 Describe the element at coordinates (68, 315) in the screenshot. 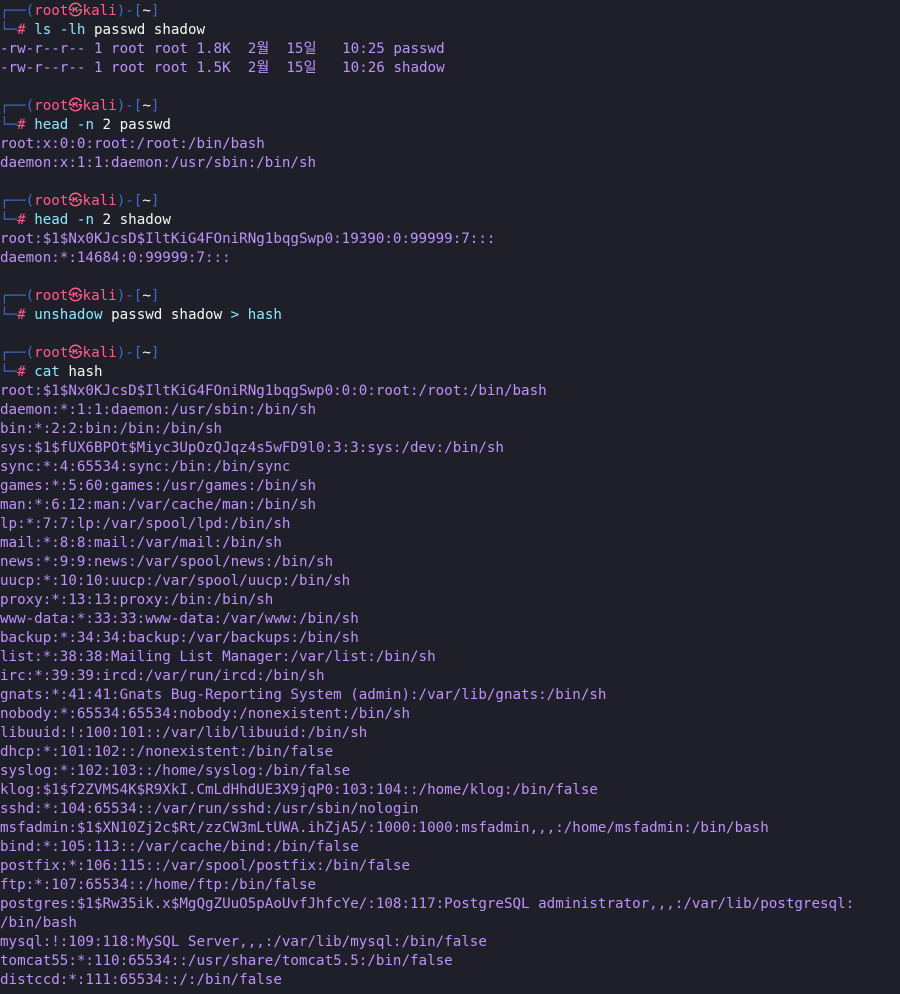

I see `command-name: unshadow` at that location.